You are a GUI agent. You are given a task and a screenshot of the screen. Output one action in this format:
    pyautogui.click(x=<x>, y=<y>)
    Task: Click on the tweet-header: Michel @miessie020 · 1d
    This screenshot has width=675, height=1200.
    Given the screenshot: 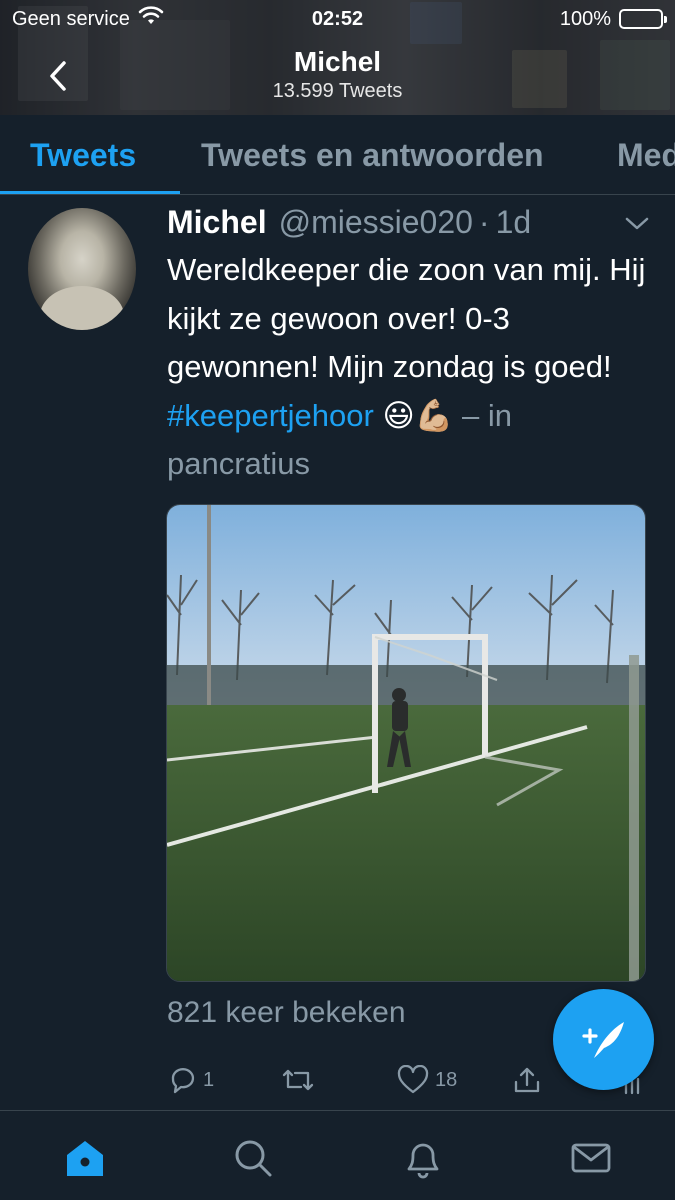 What is the action you would take?
    pyautogui.click(x=349, y=222)
    